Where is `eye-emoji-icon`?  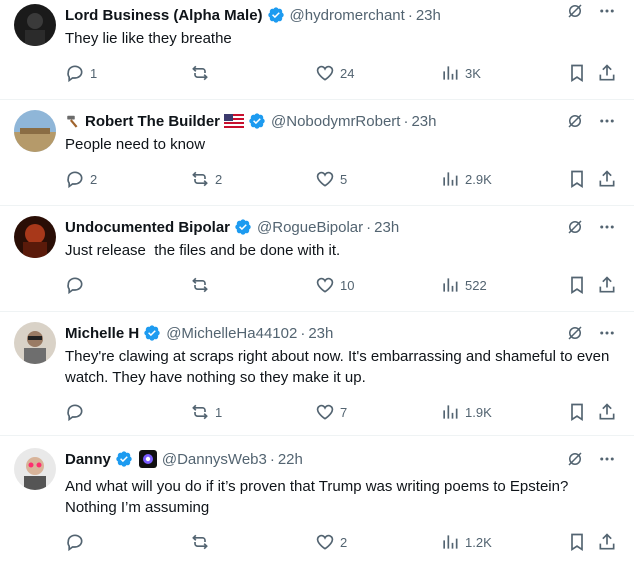
eye-emoji-icon is located at coordinates (147, 459).